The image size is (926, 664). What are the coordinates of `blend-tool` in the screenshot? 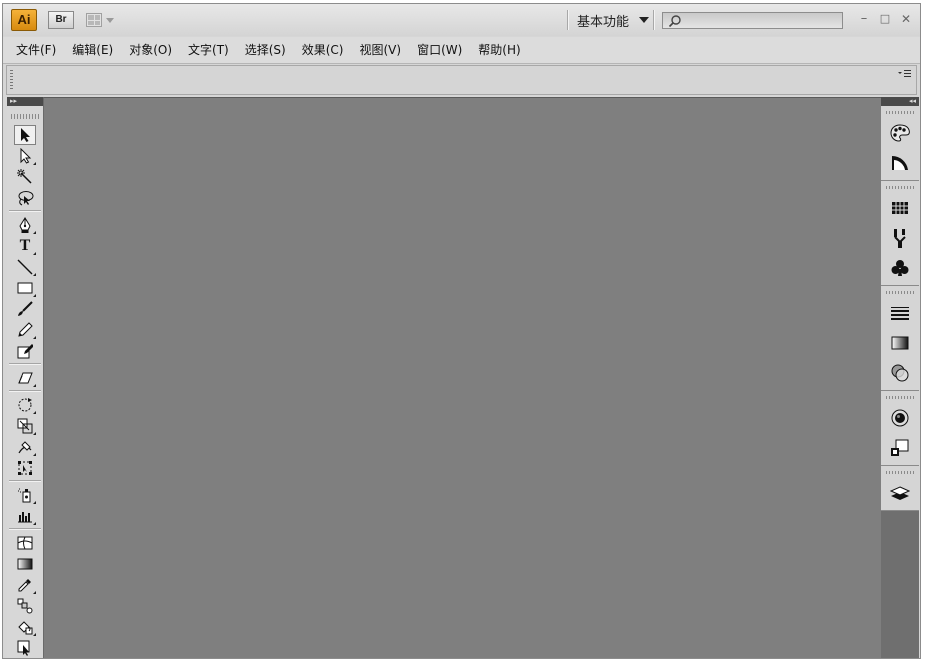 It's located at (25, 606).